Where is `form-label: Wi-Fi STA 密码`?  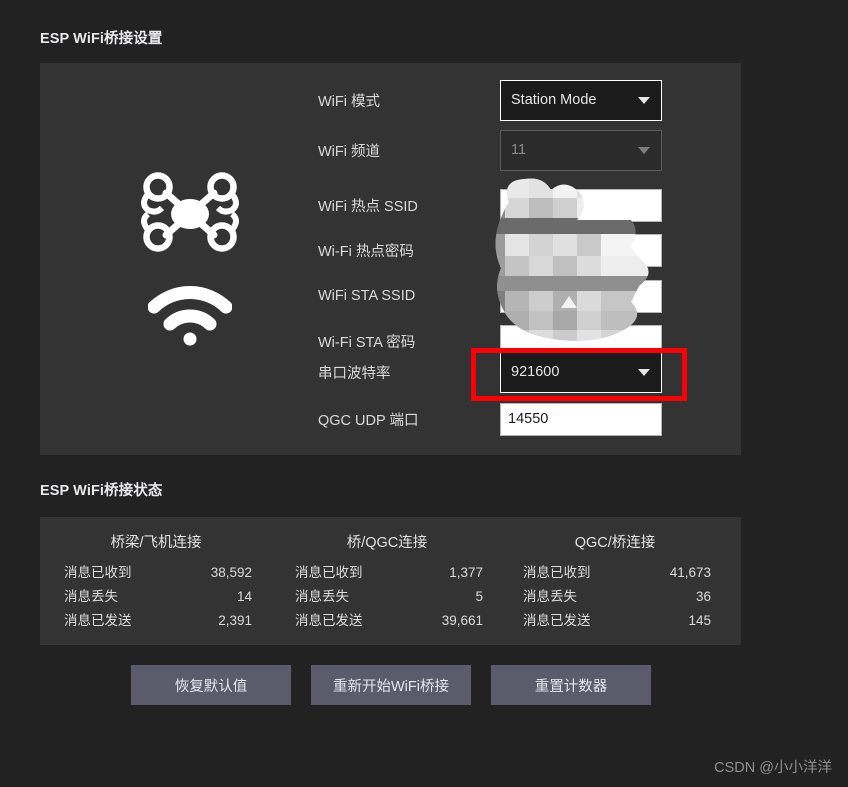 form-label: Wi-Fi STA 密码 is located at coordinates (367, 342).